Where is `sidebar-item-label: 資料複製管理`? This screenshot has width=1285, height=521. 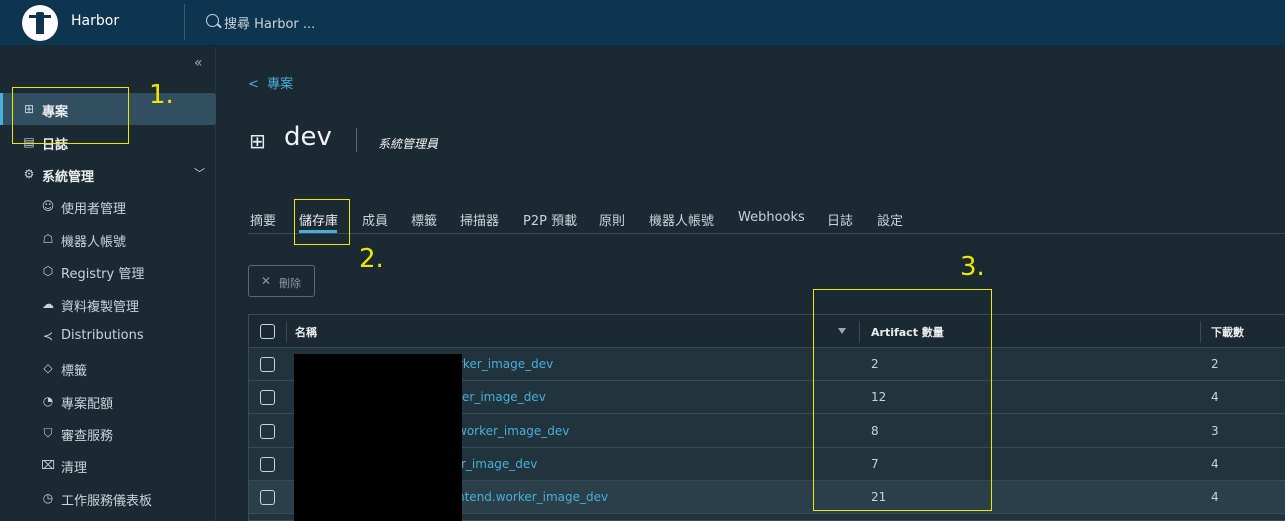 sidebar-item-label: 資料複製管理 is located at coordinates (100, 307).